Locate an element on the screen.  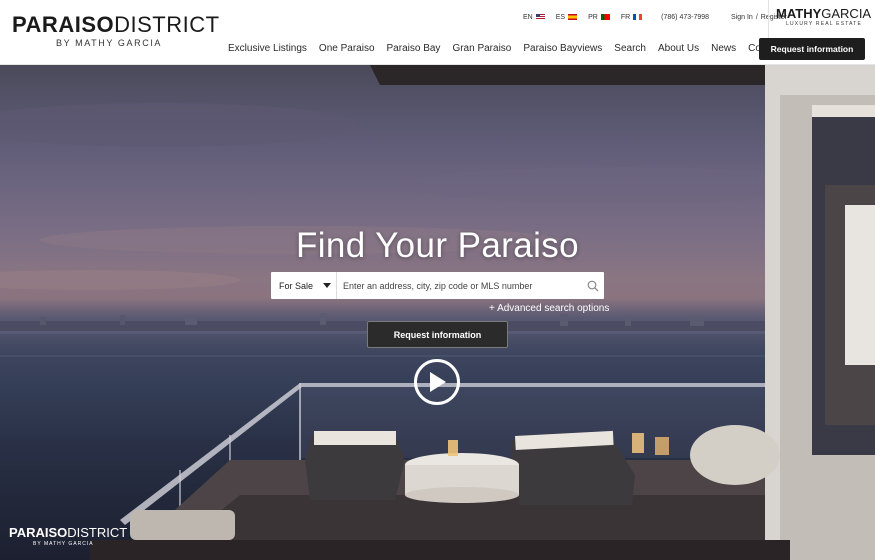
pt-flag-icon is located at coordinates (605, 17).